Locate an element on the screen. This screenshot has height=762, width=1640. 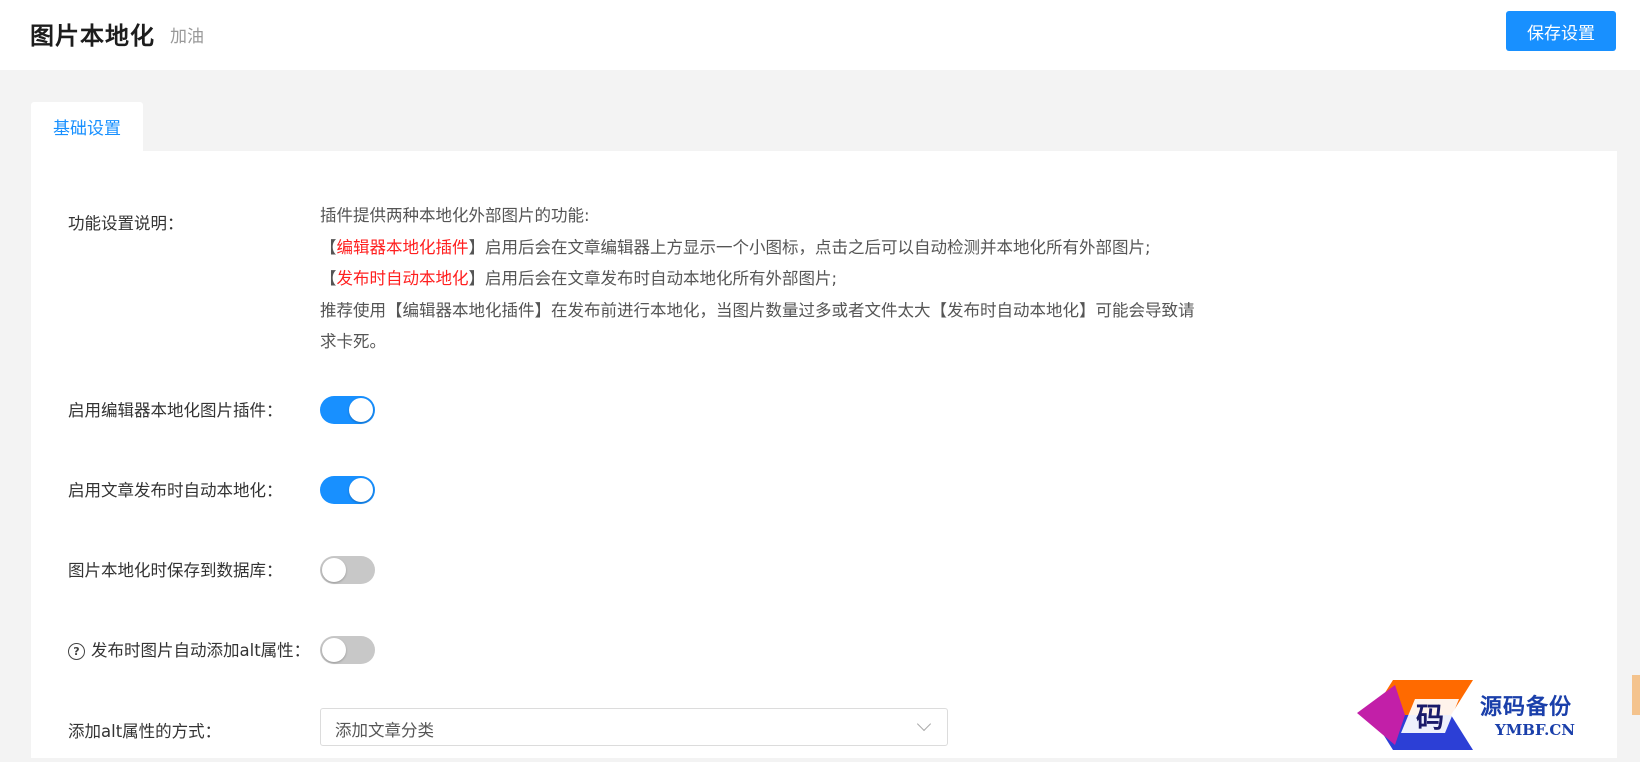
page-subtitle: 加油 is located at coordinates (187, 37).